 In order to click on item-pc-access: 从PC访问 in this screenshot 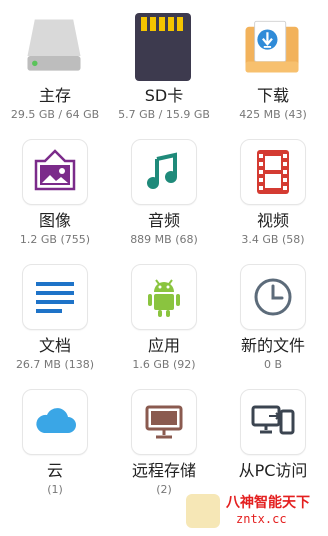, I will do `click(273, 437)`.